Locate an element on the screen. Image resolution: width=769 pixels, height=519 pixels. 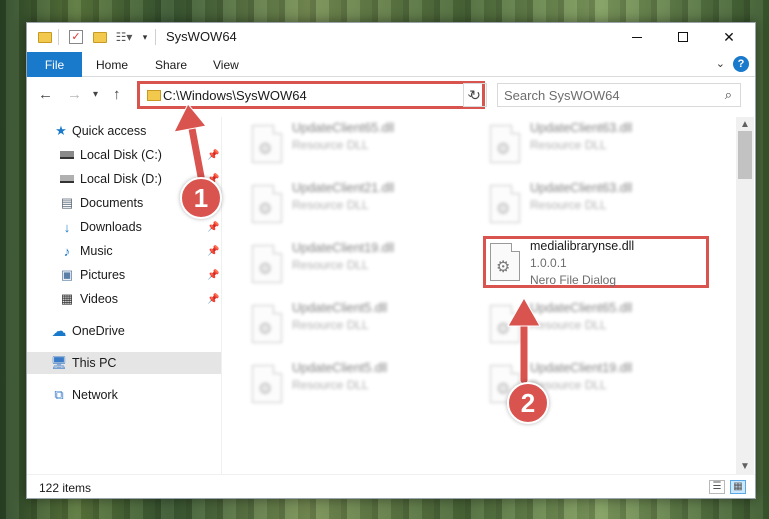
folder-icon is located at coordinates (45, 37).